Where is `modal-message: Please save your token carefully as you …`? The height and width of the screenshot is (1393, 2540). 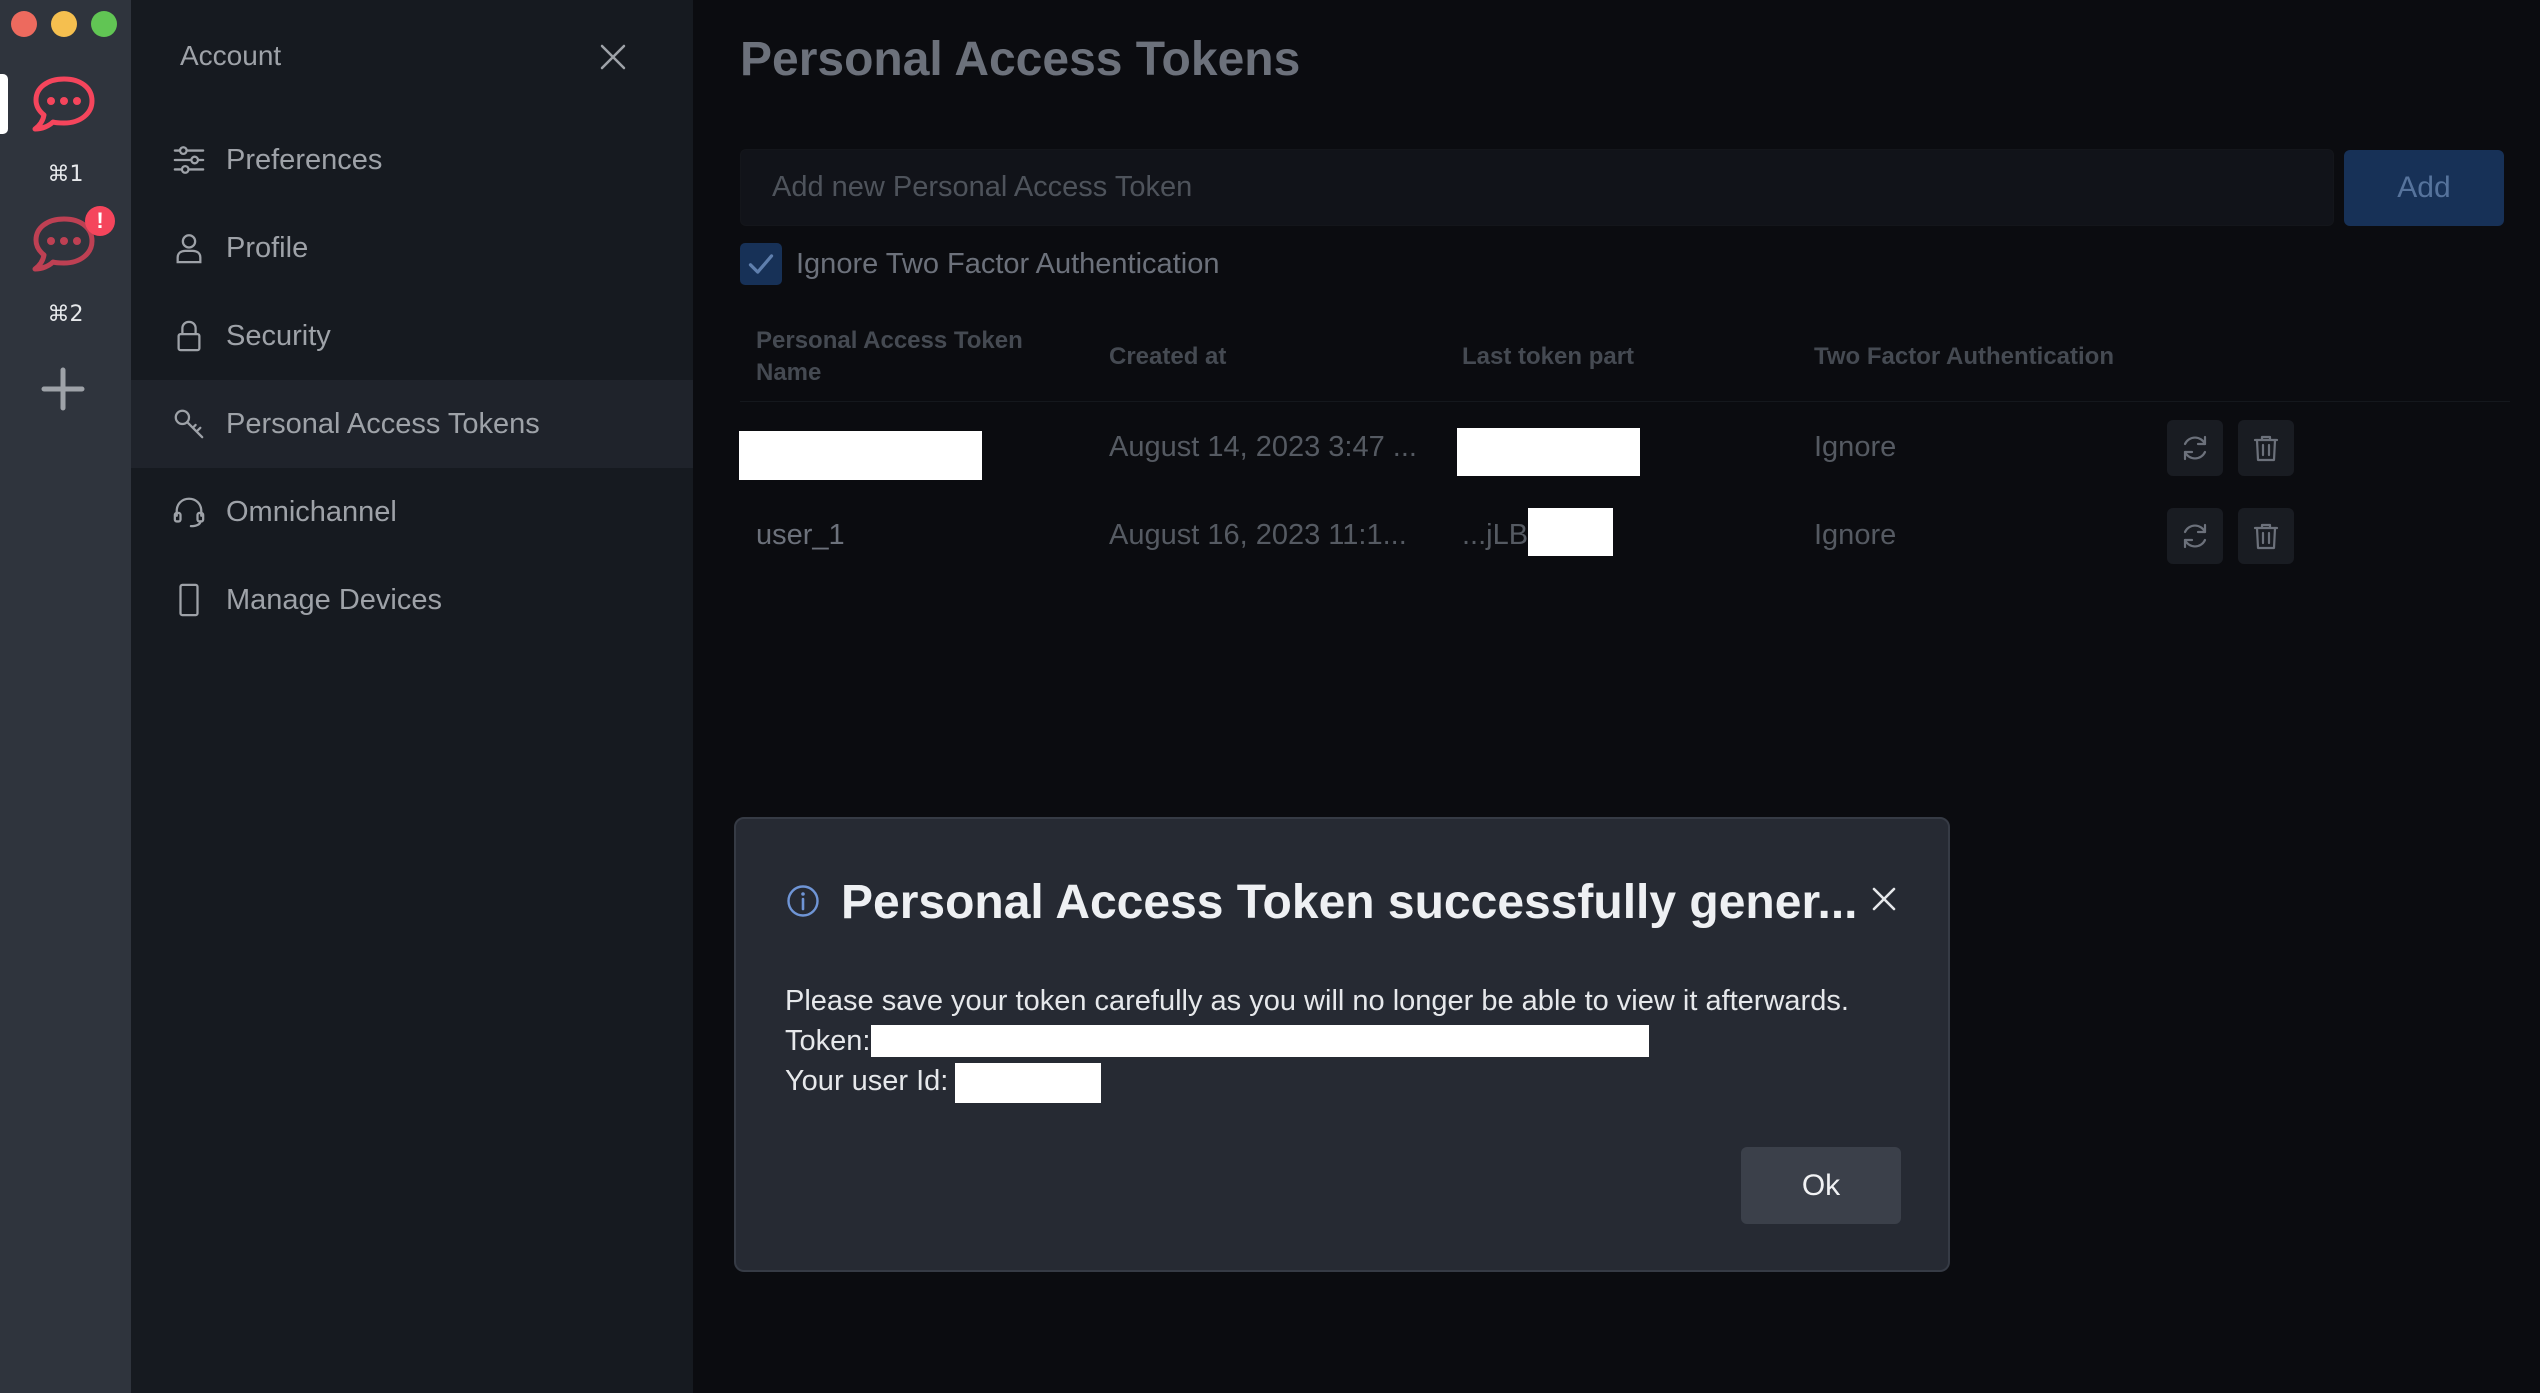
modal-message: Please save your token carefully as you … is located at coordinates (1317, 1001).